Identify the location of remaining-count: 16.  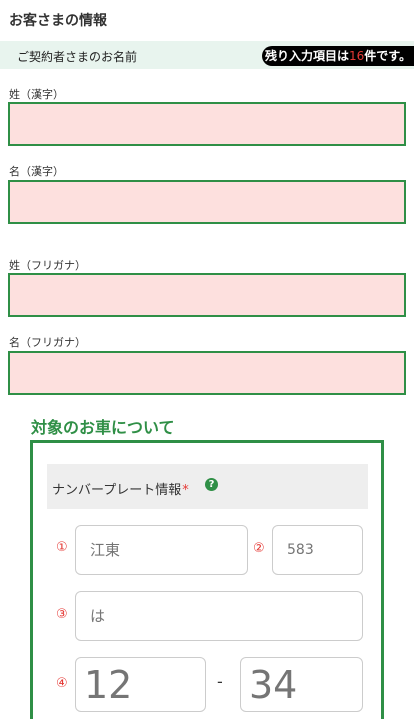
(357, 56).